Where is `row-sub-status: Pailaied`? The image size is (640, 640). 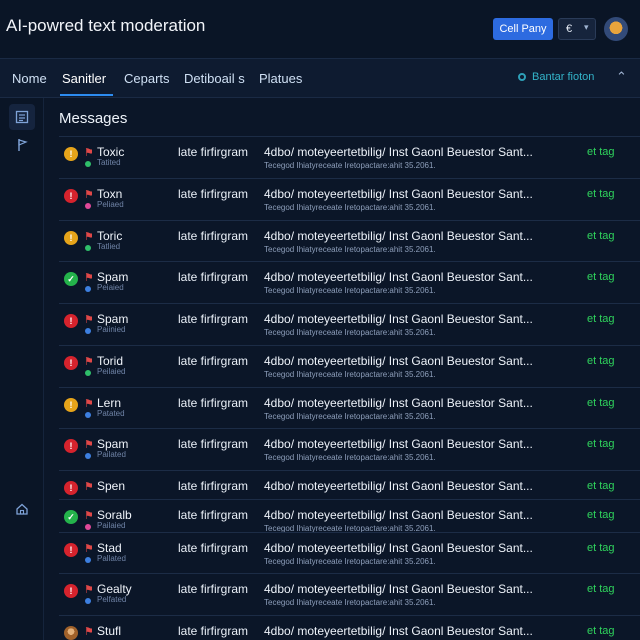
row-sub-status: Pailaied is located at coordinates (111, 525).